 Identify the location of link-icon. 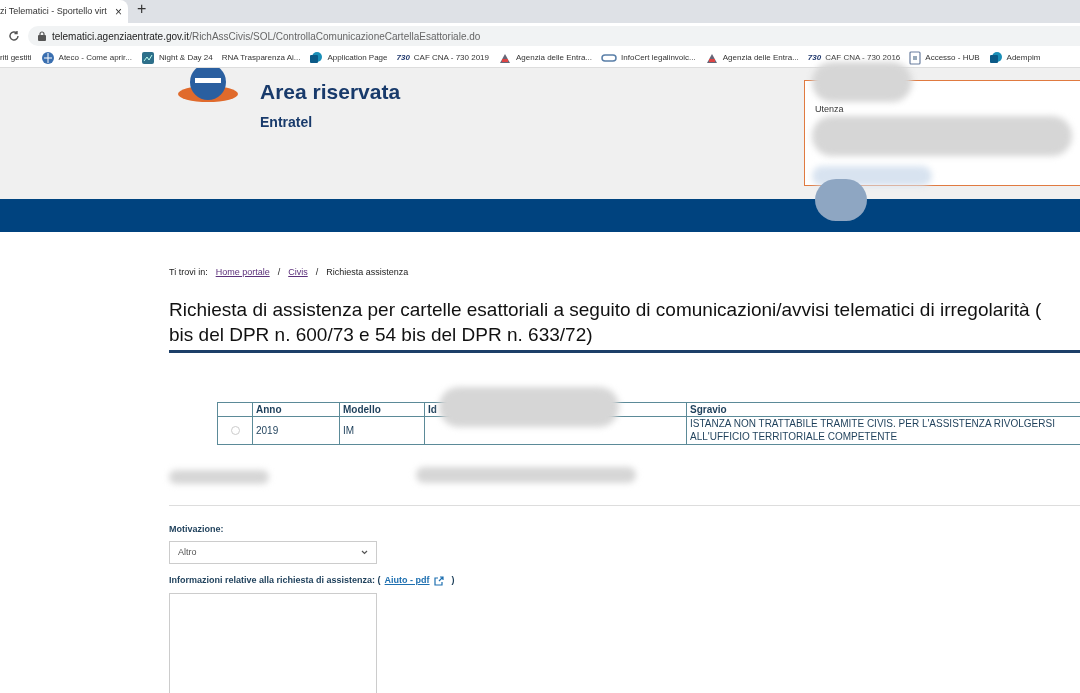
(609, 58).